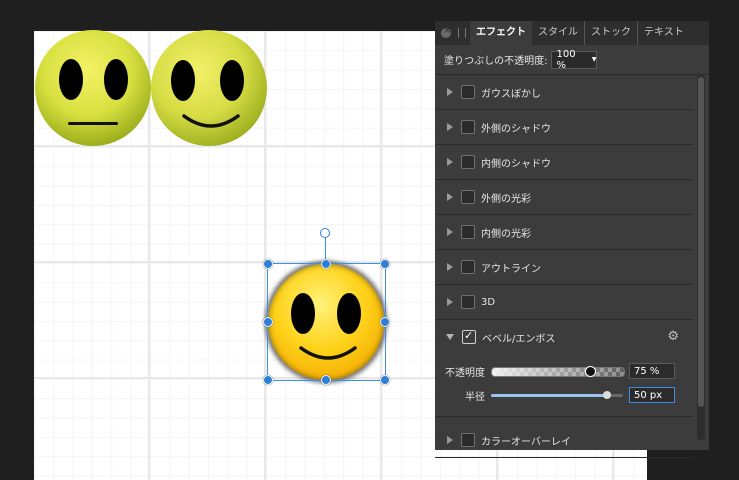 Image resolution: width=739 pixels, height=480 pixels. Describe the element at coordinates (268, 380) in the screenshot. I see `resize-handle-bottom-left` at that location.